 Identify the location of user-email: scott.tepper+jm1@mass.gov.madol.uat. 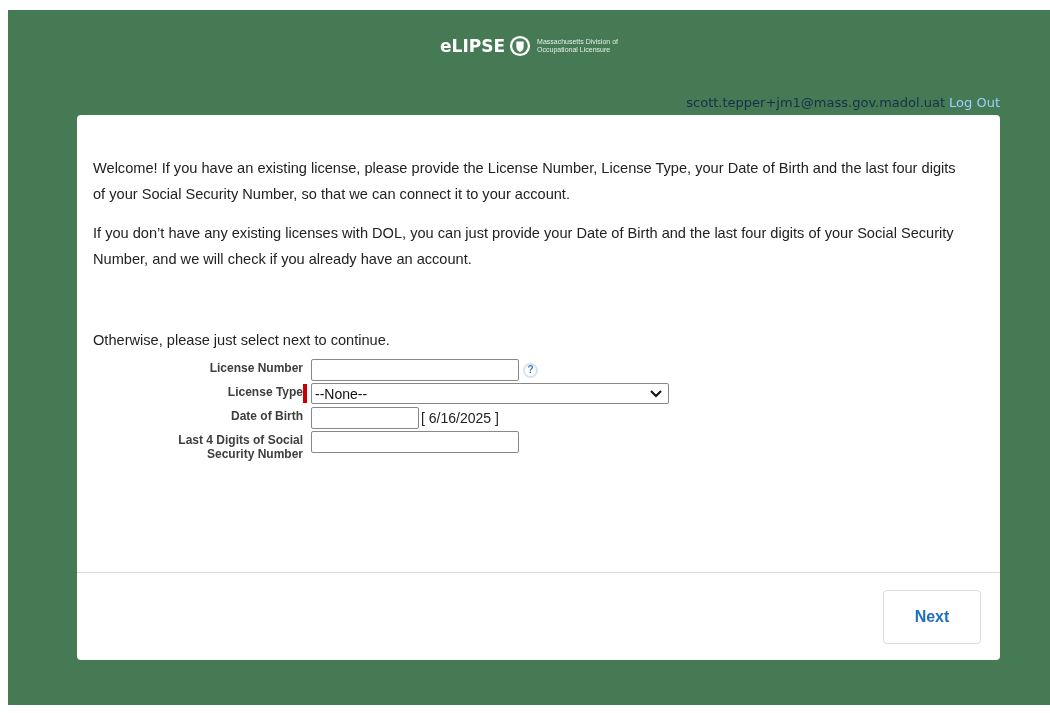
(816, 102).